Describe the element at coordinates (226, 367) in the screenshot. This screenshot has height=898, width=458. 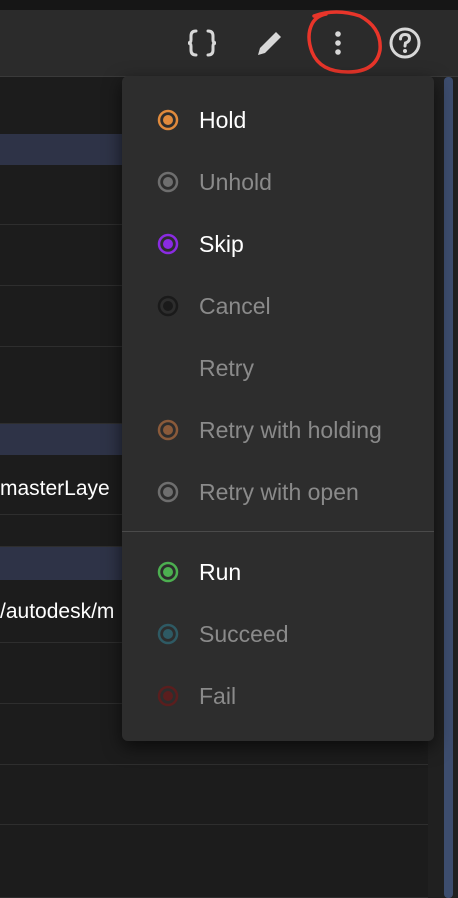
I see `menu-item-label: Retry` at that location.